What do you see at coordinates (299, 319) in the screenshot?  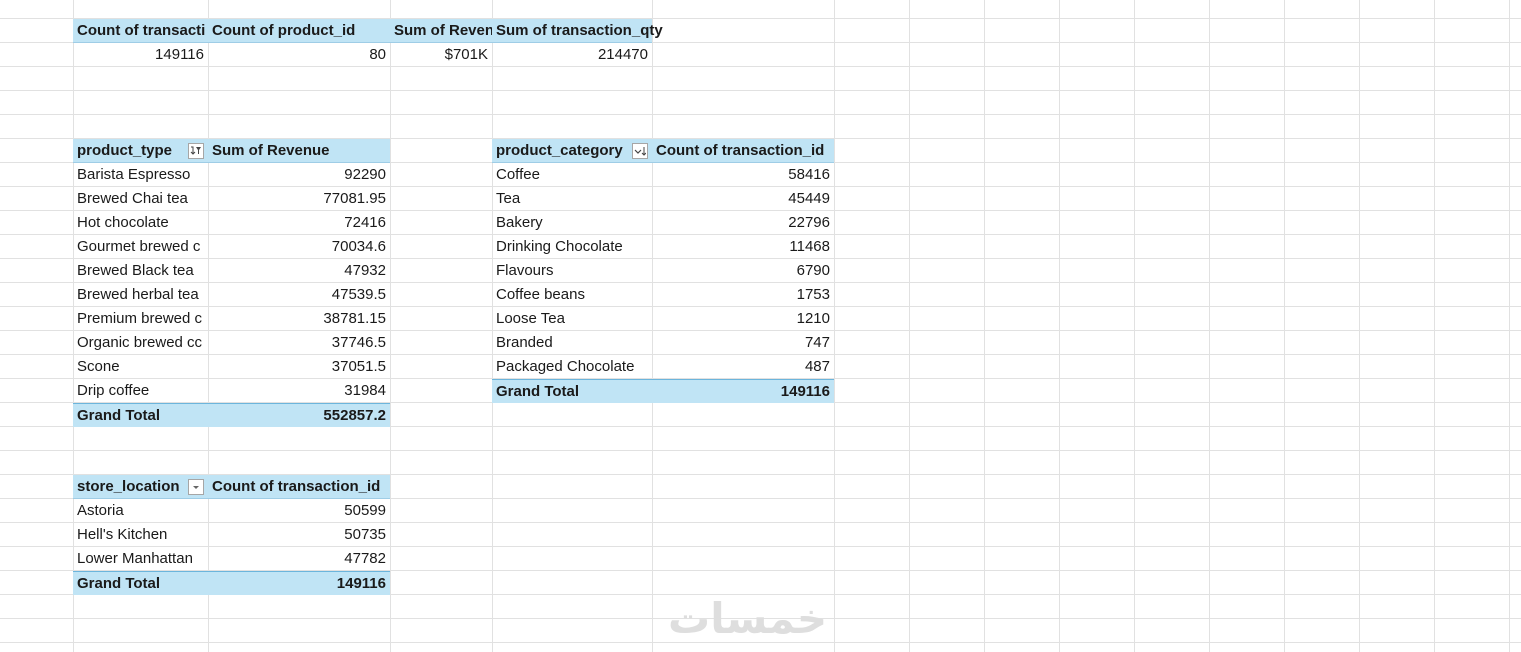 I see `product-type-row-value: 38781.15` at bounding box center [299, 319].